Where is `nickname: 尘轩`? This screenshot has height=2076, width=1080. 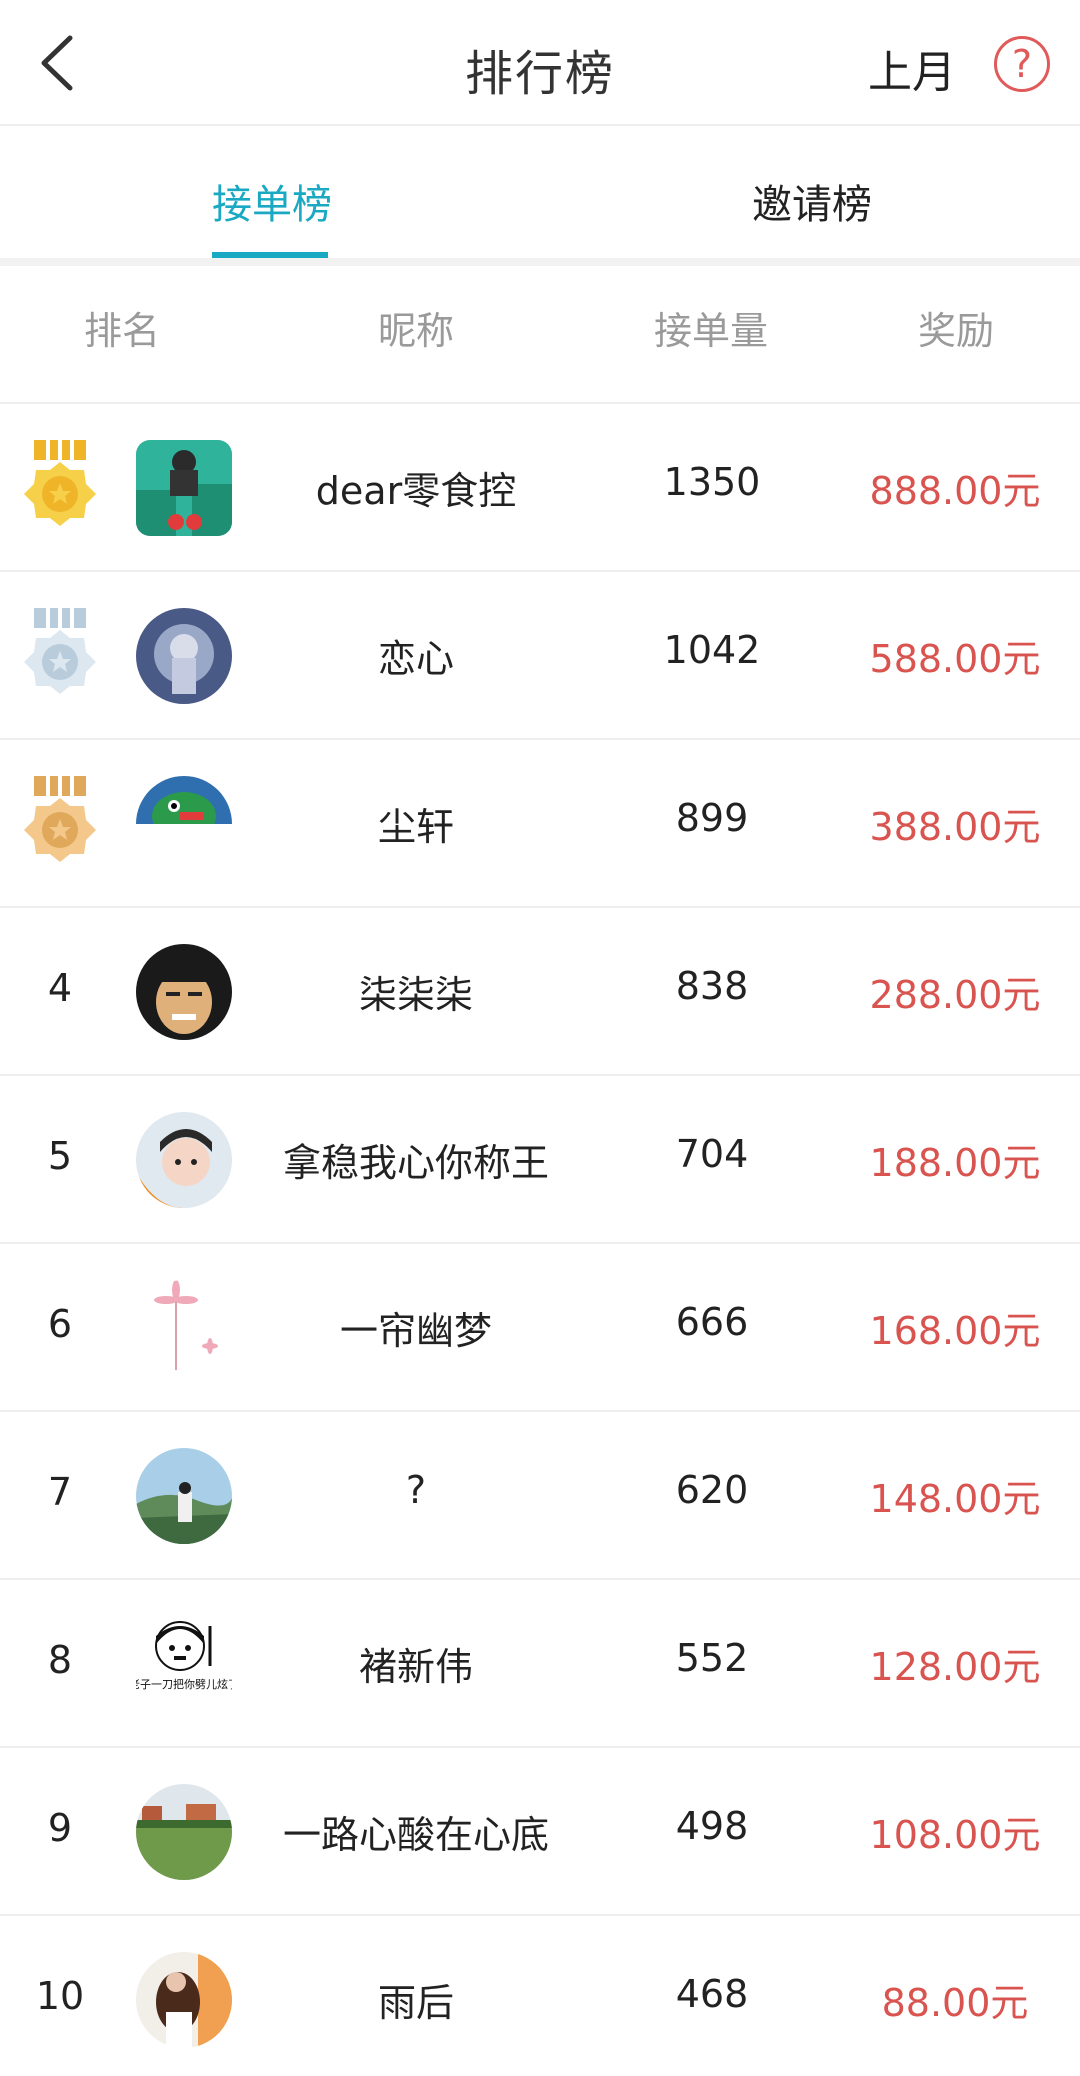 nickname: 尘轩 is located at coordinates (415, 827).